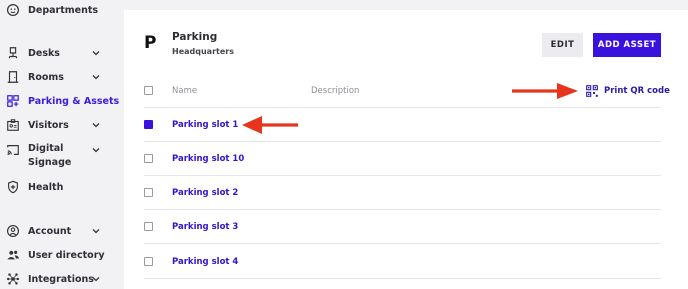 The image size is (688, 289). I want to click on sidebar-item-label: Health, so click(46, 187).